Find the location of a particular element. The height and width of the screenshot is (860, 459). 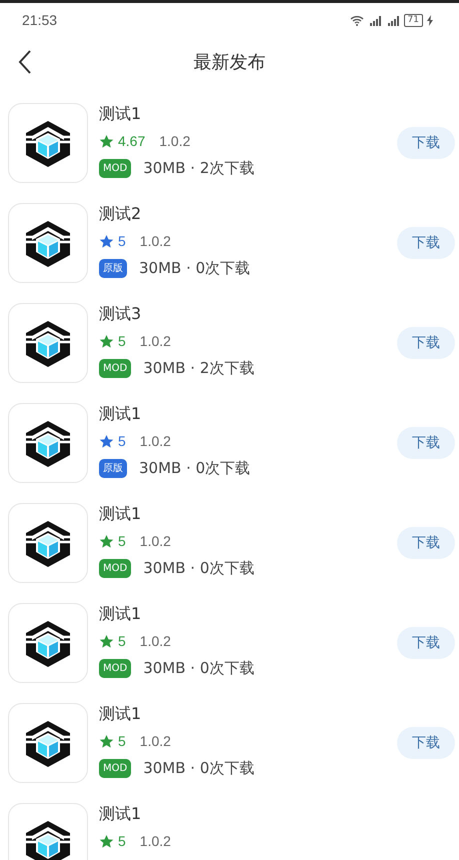

wifi-icon is located at coordinates (357, 20).